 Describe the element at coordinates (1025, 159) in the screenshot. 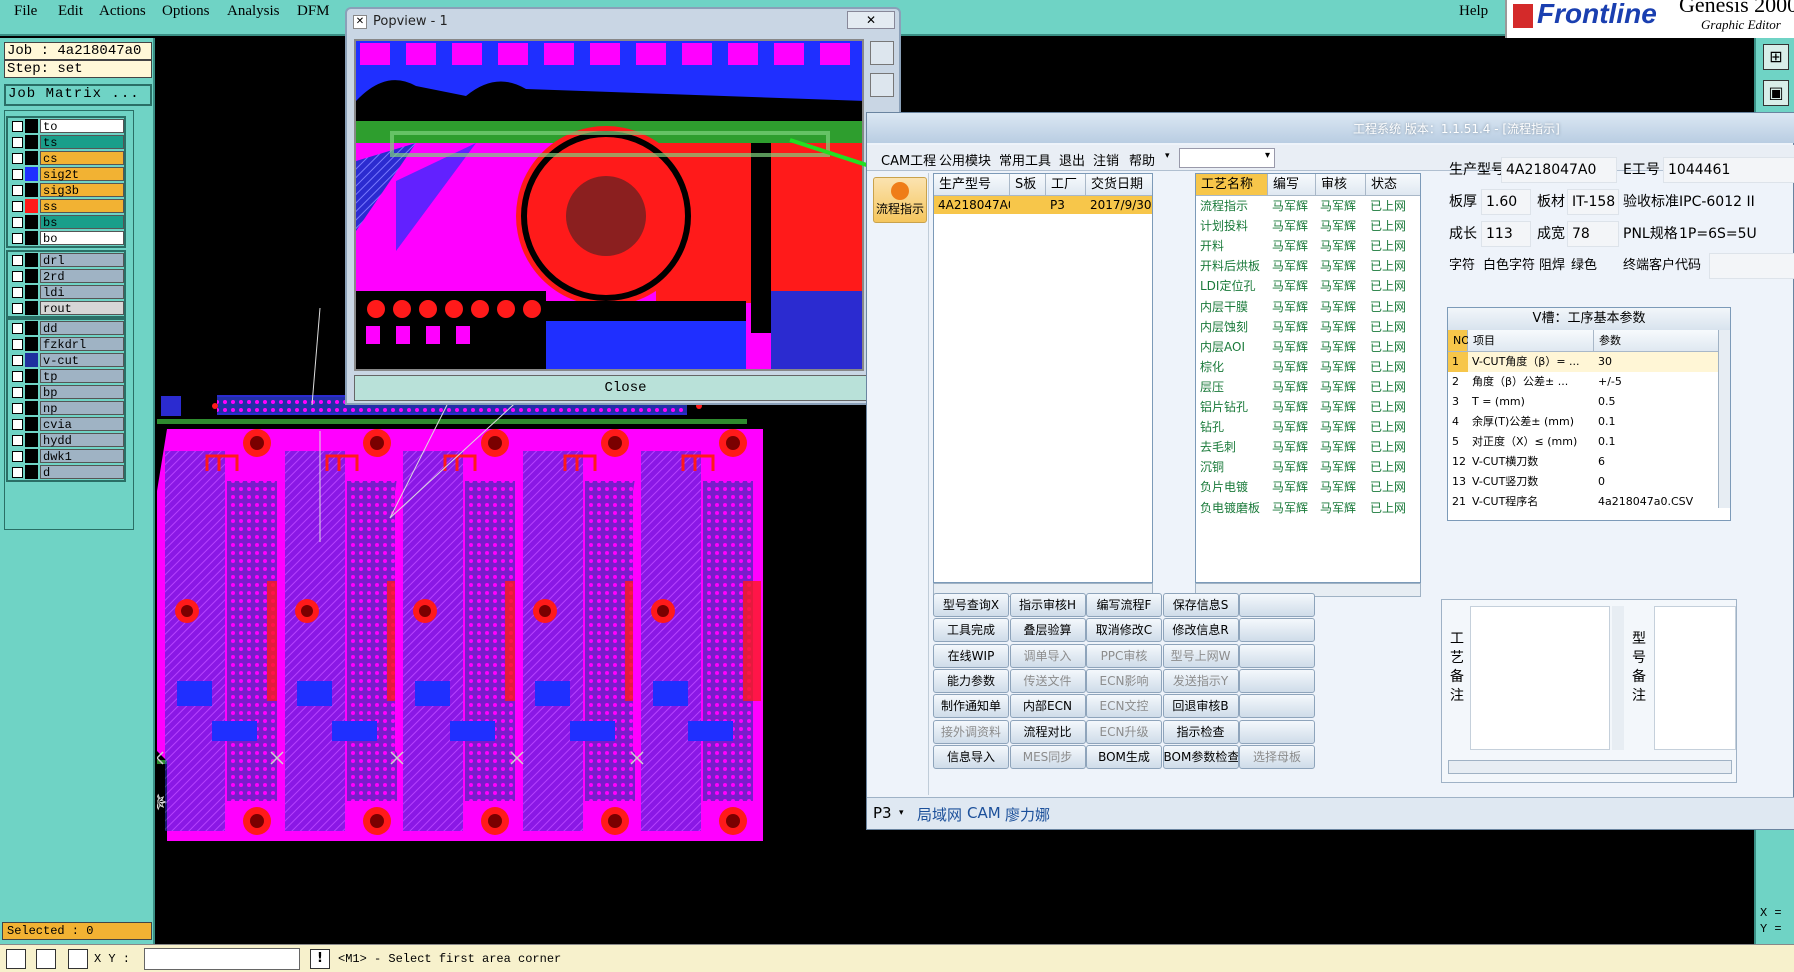

I see `menu-tools: 常用工具` at that location.